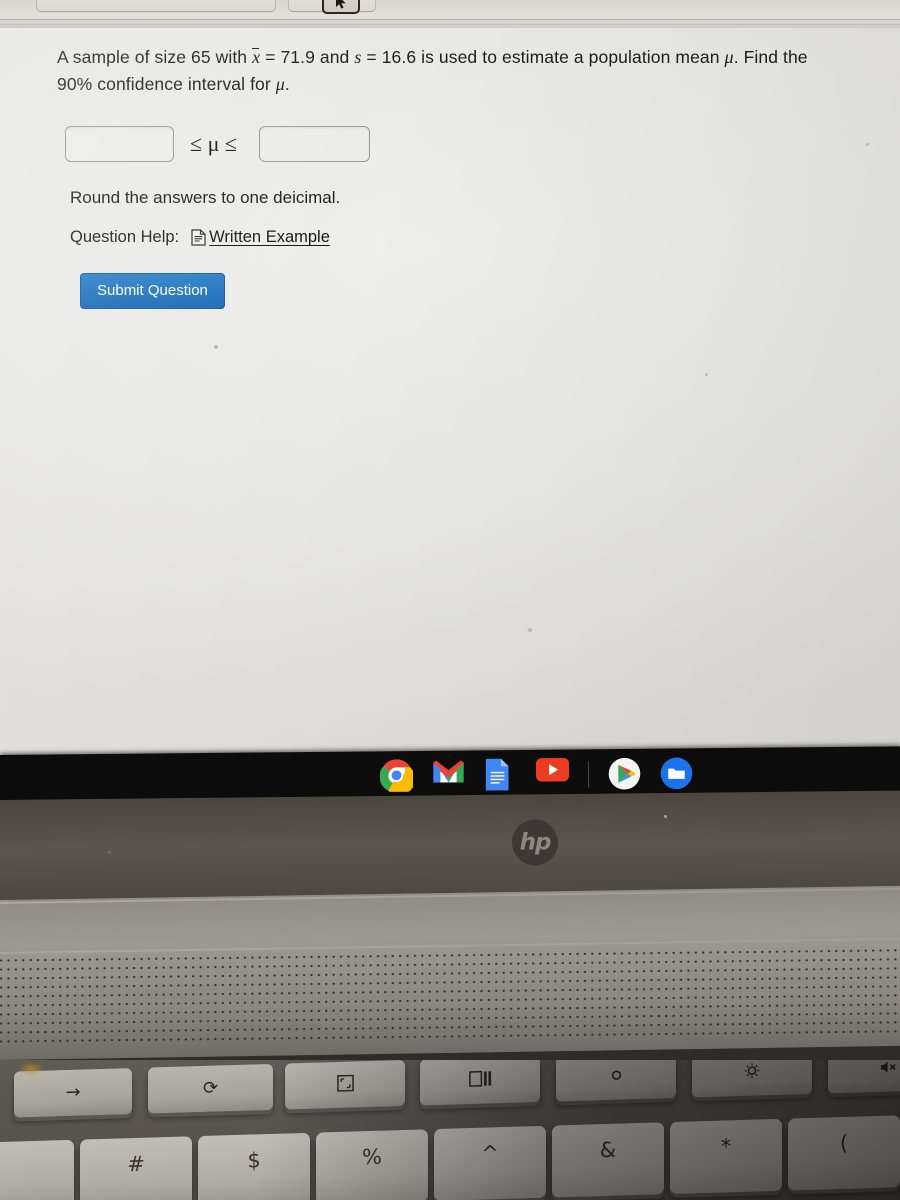 This screenshot has height=1200, width=900. I want to click on chrome-icon, so click(397, 777).